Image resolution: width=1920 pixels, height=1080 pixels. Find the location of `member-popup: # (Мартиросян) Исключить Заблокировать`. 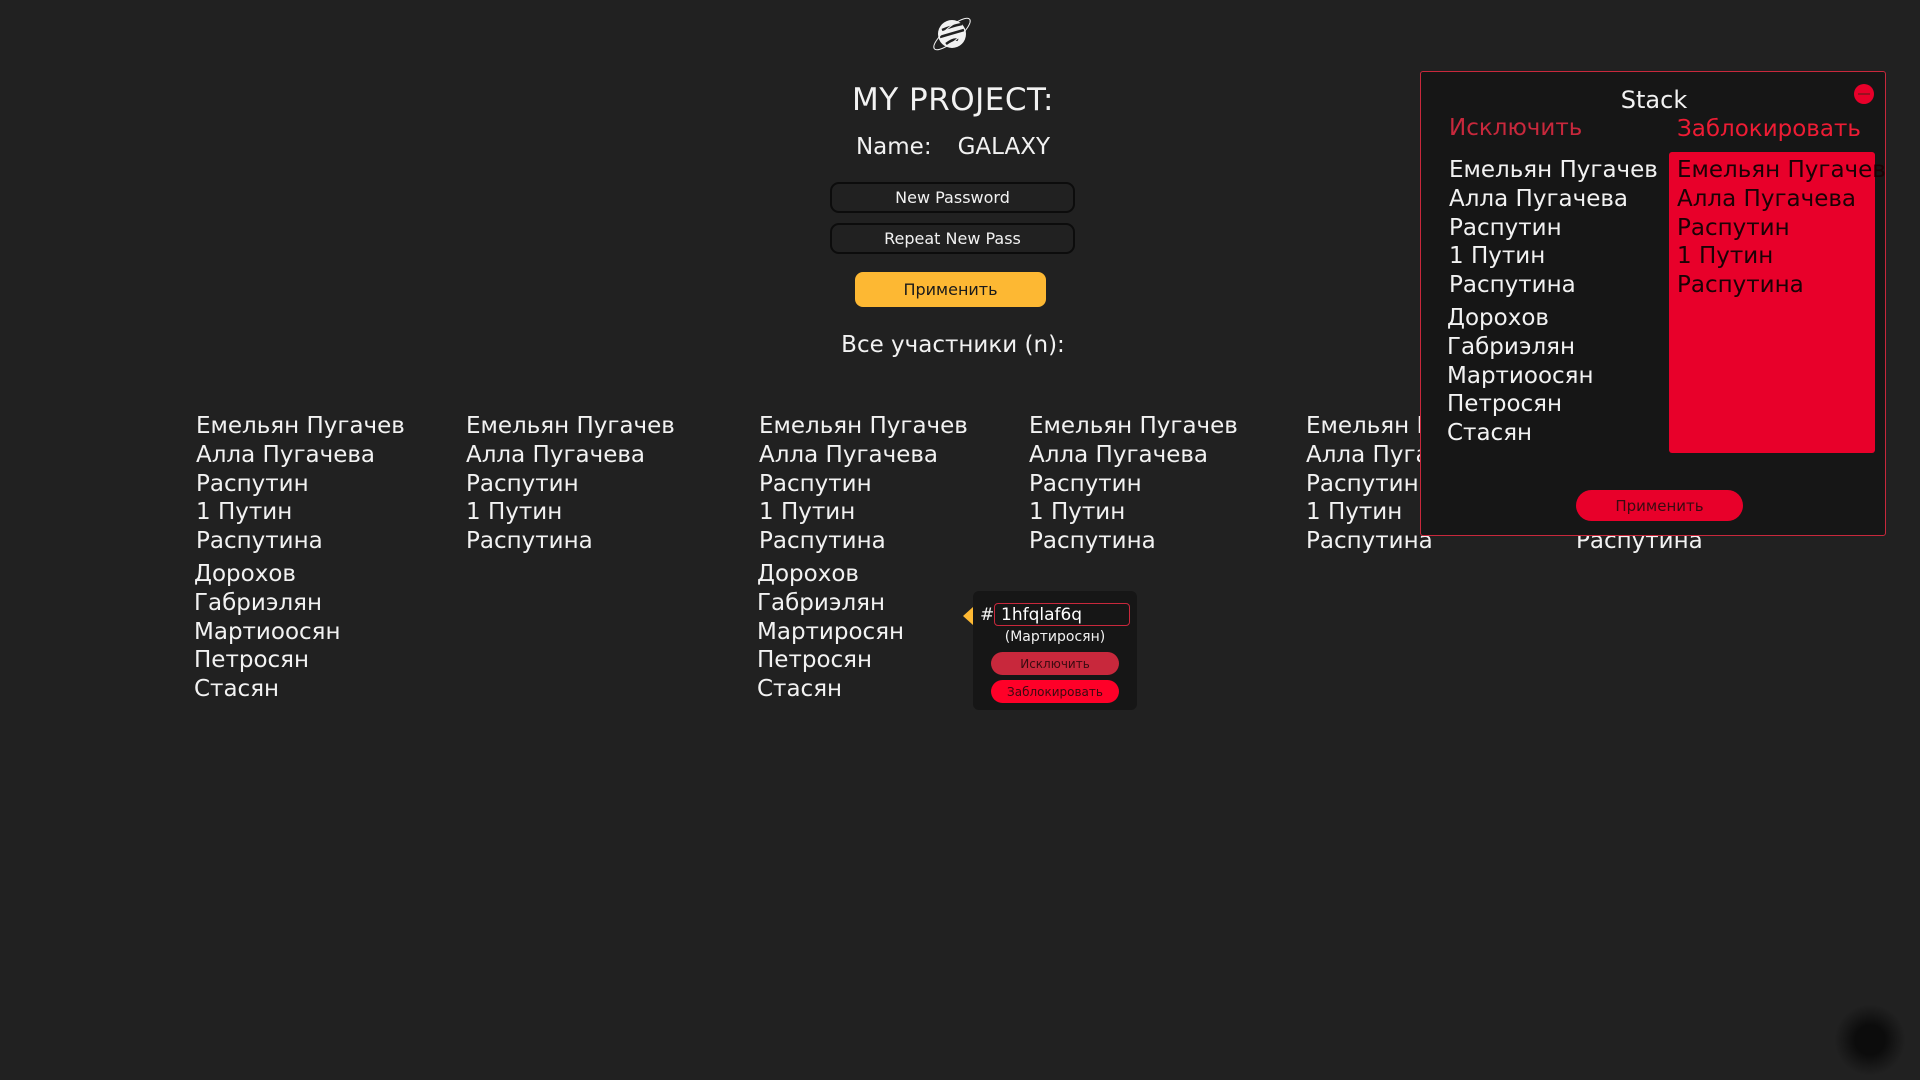

member-popup: # (Мартиросян) Исключить Заблокировать is located at coordinates (1055, 650).